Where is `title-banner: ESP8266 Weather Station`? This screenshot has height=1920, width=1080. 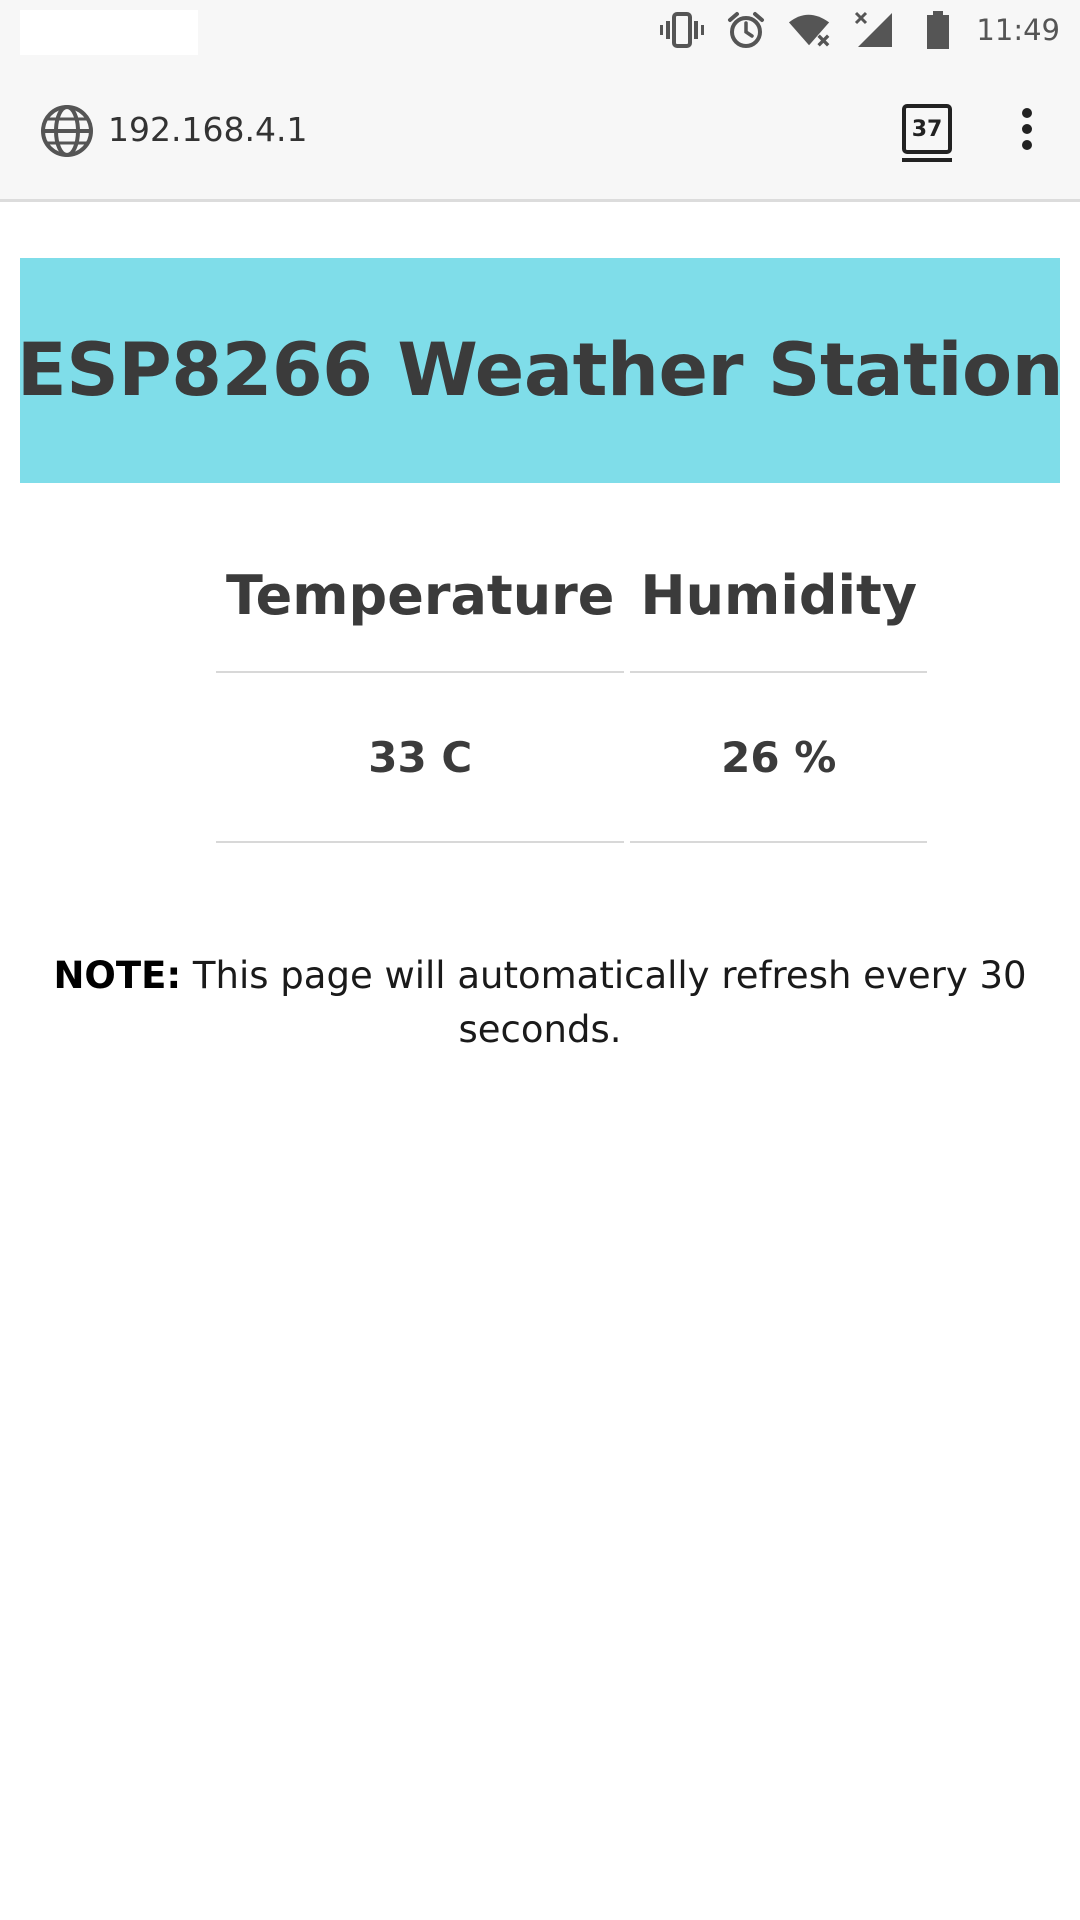
title-banner: ESP8266 Weather Station is located at coordinates (540, 370).